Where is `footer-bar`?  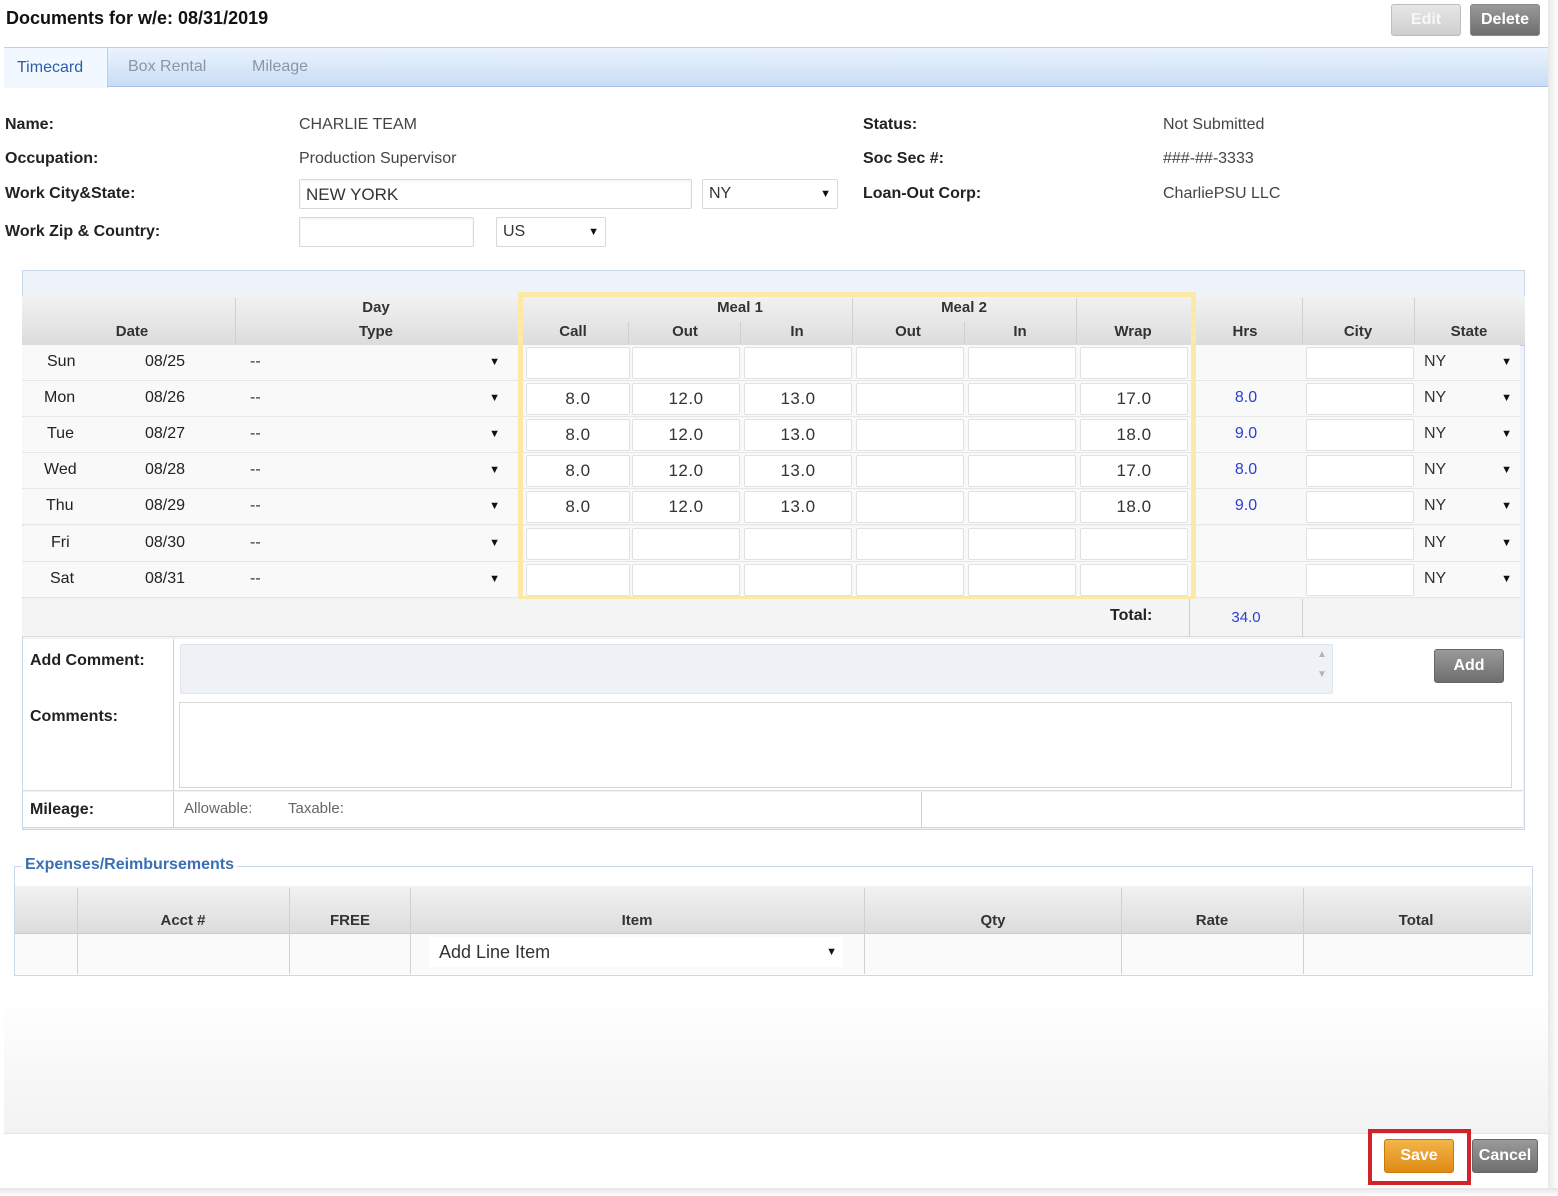
footer-bar is located at coordinates (776, 1160).